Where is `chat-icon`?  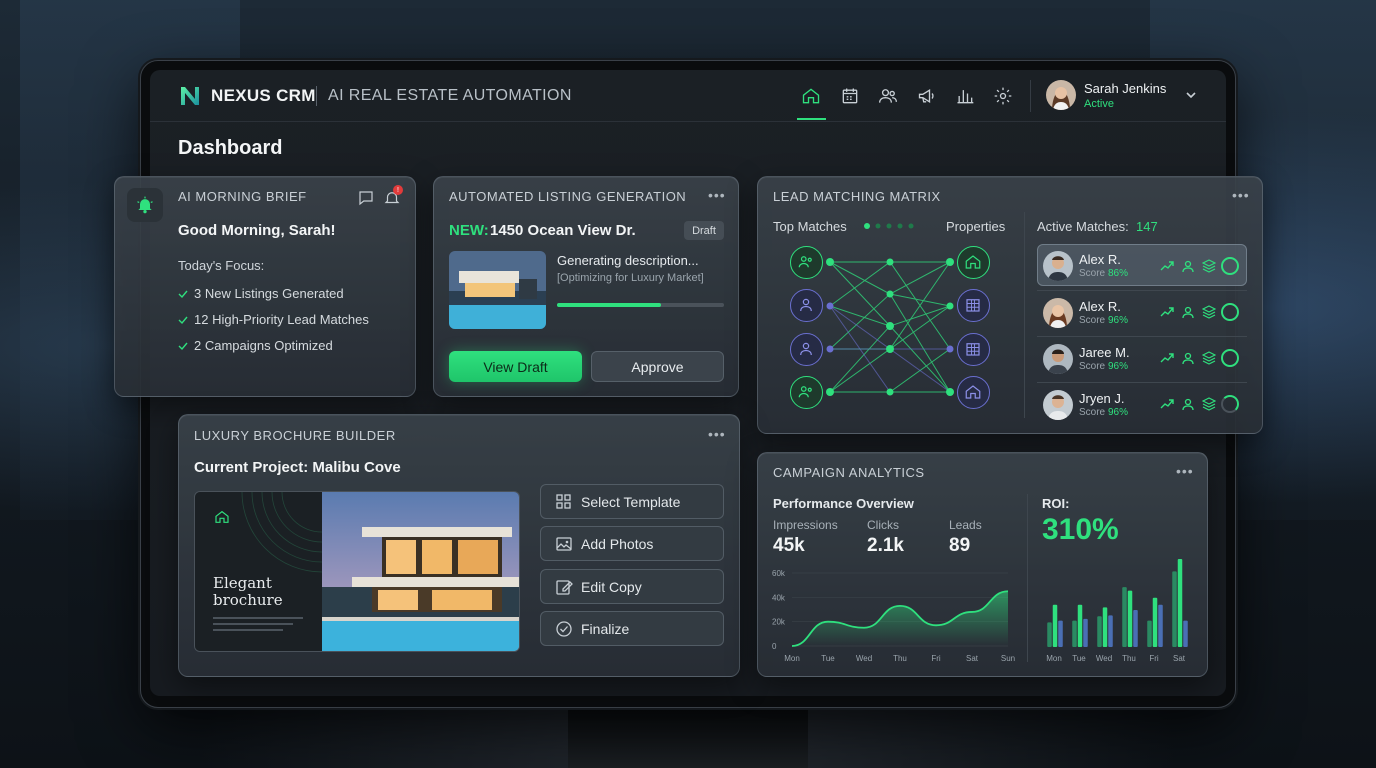 chat-icon is located at coordinates (366, 198).